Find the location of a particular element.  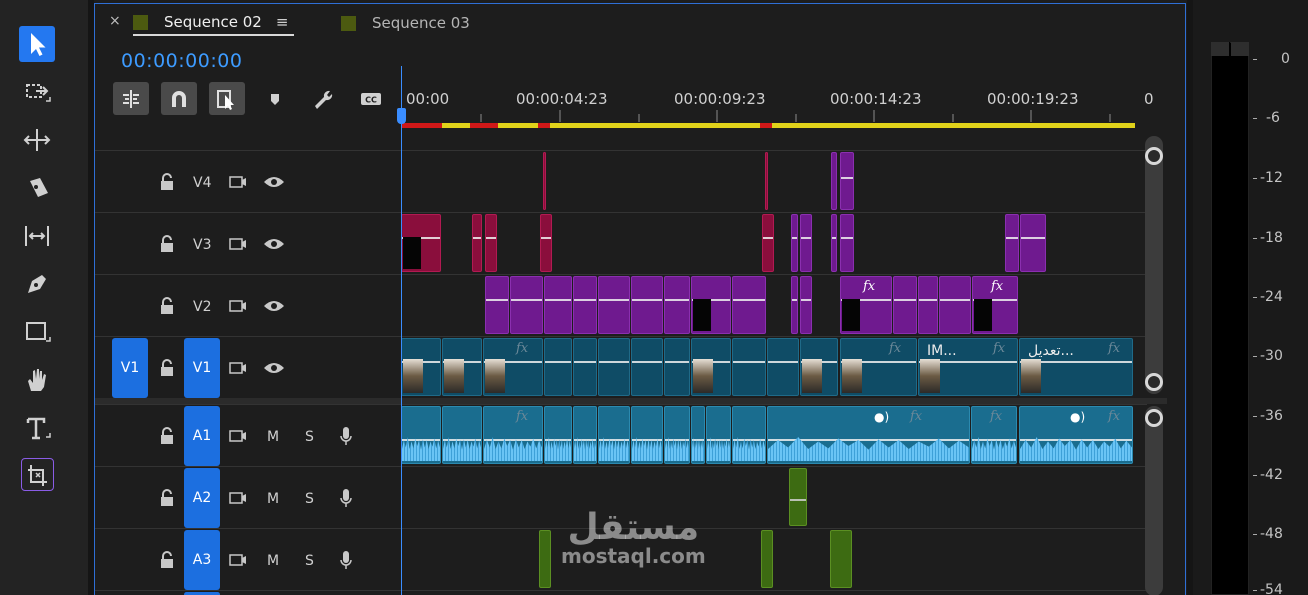

type-tool-icon is located at coordinates (37, 428).